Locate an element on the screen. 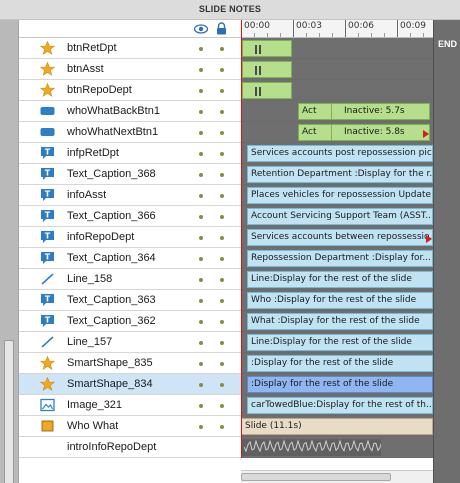 The image size is (460, 483). layer-row: T Text_Caption_366 is located at coordinates (130, 216).